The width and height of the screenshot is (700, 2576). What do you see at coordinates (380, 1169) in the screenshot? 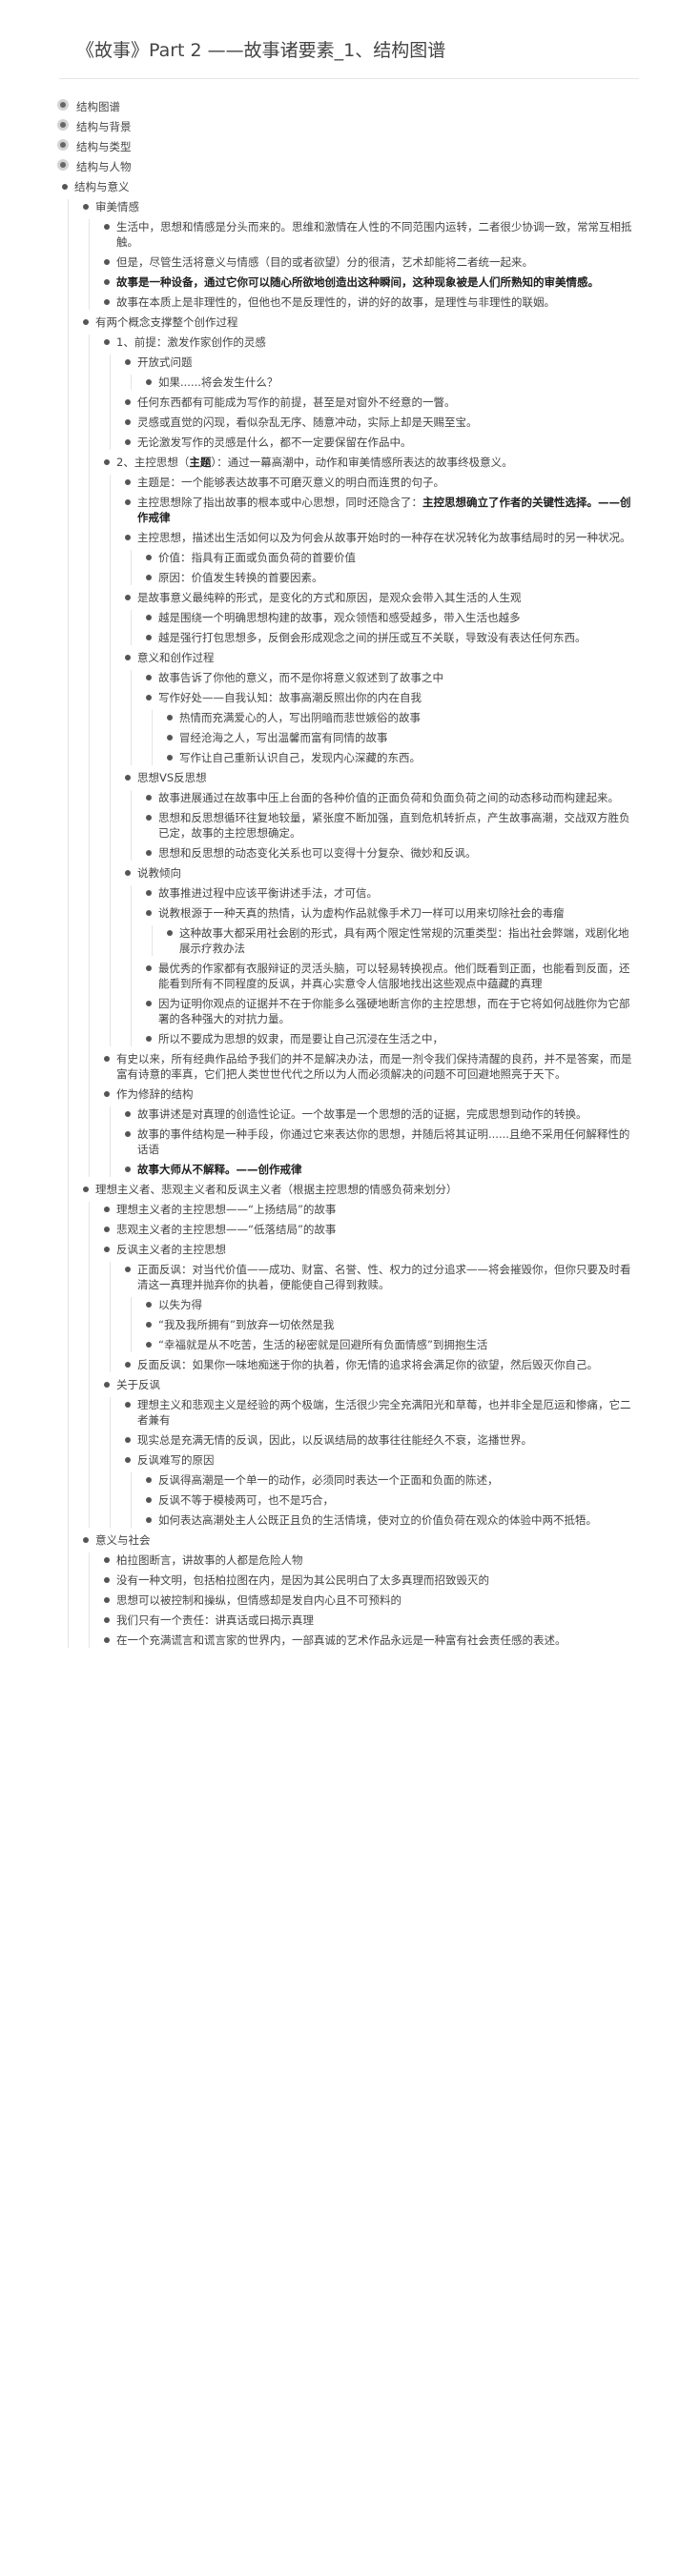
I see `outline-item: 故事大师从不解释。——创作戒律` at bounding box center [380, 1169].